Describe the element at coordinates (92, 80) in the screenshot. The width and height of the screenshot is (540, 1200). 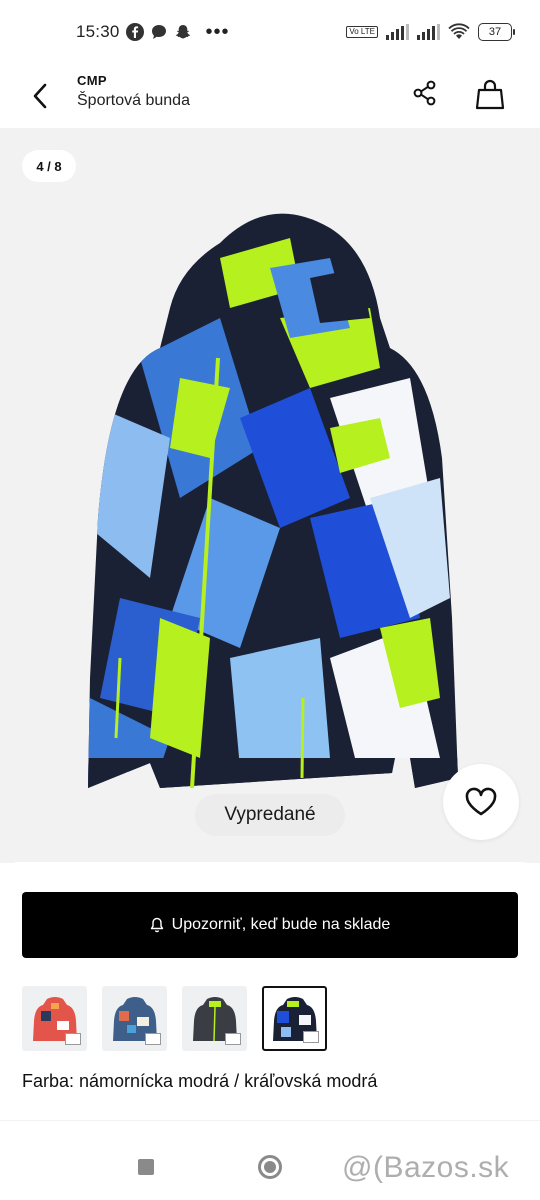
I see `brand-name: CMP` at that location.